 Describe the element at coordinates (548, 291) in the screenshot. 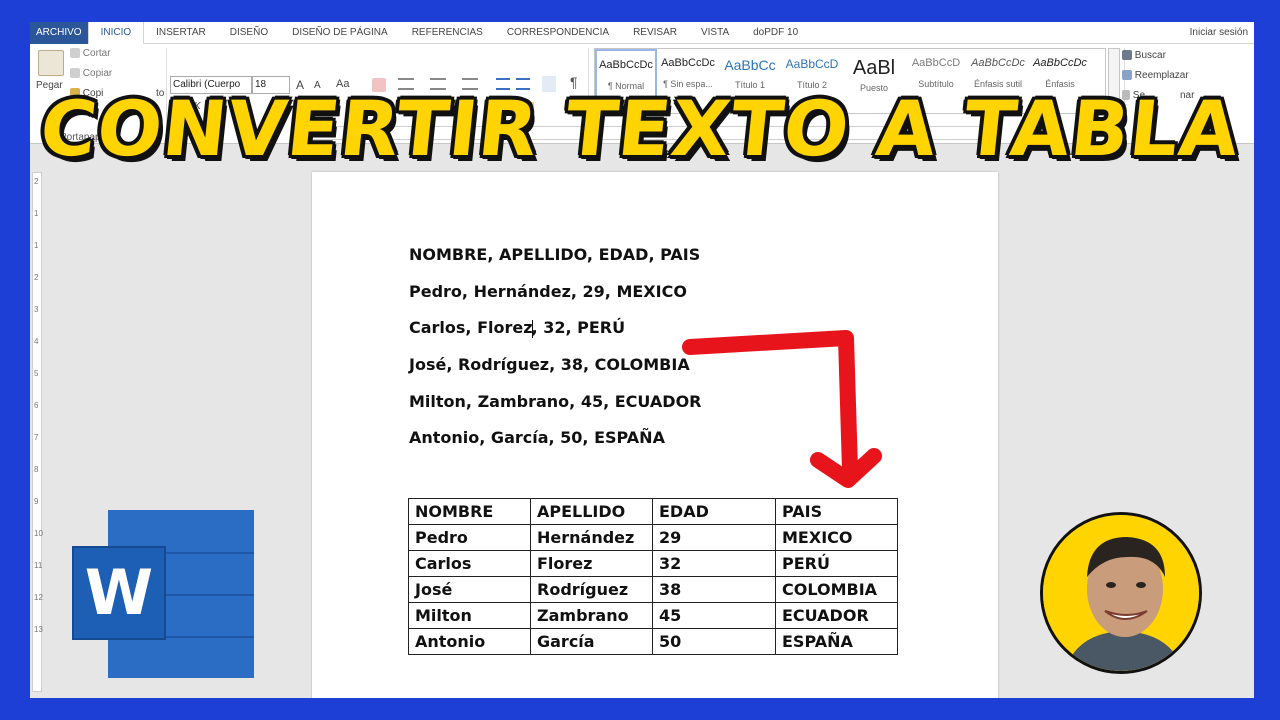

I see `text-line: Pedro, Hernández, 29, MEXICO` at that location.